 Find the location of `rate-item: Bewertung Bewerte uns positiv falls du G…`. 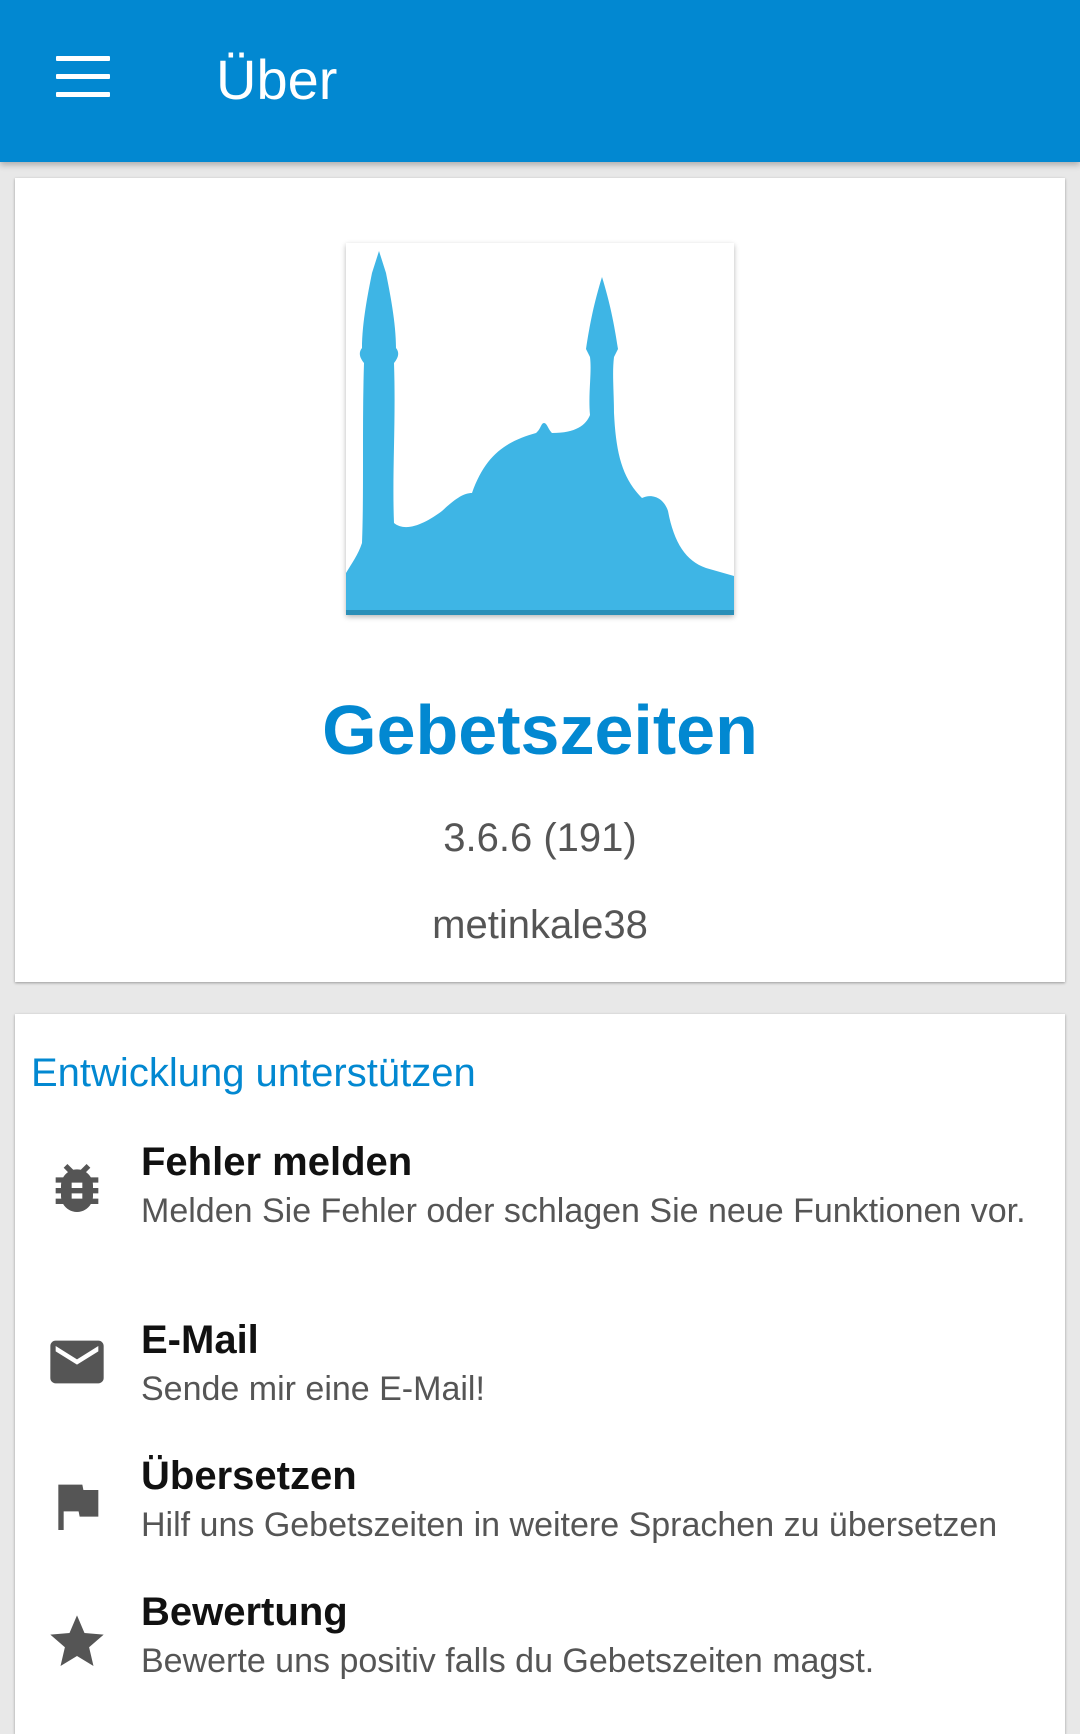

rate-item: Bewertung Bewerte uns positiv falls du G… is located at coordinates (540, 1638).